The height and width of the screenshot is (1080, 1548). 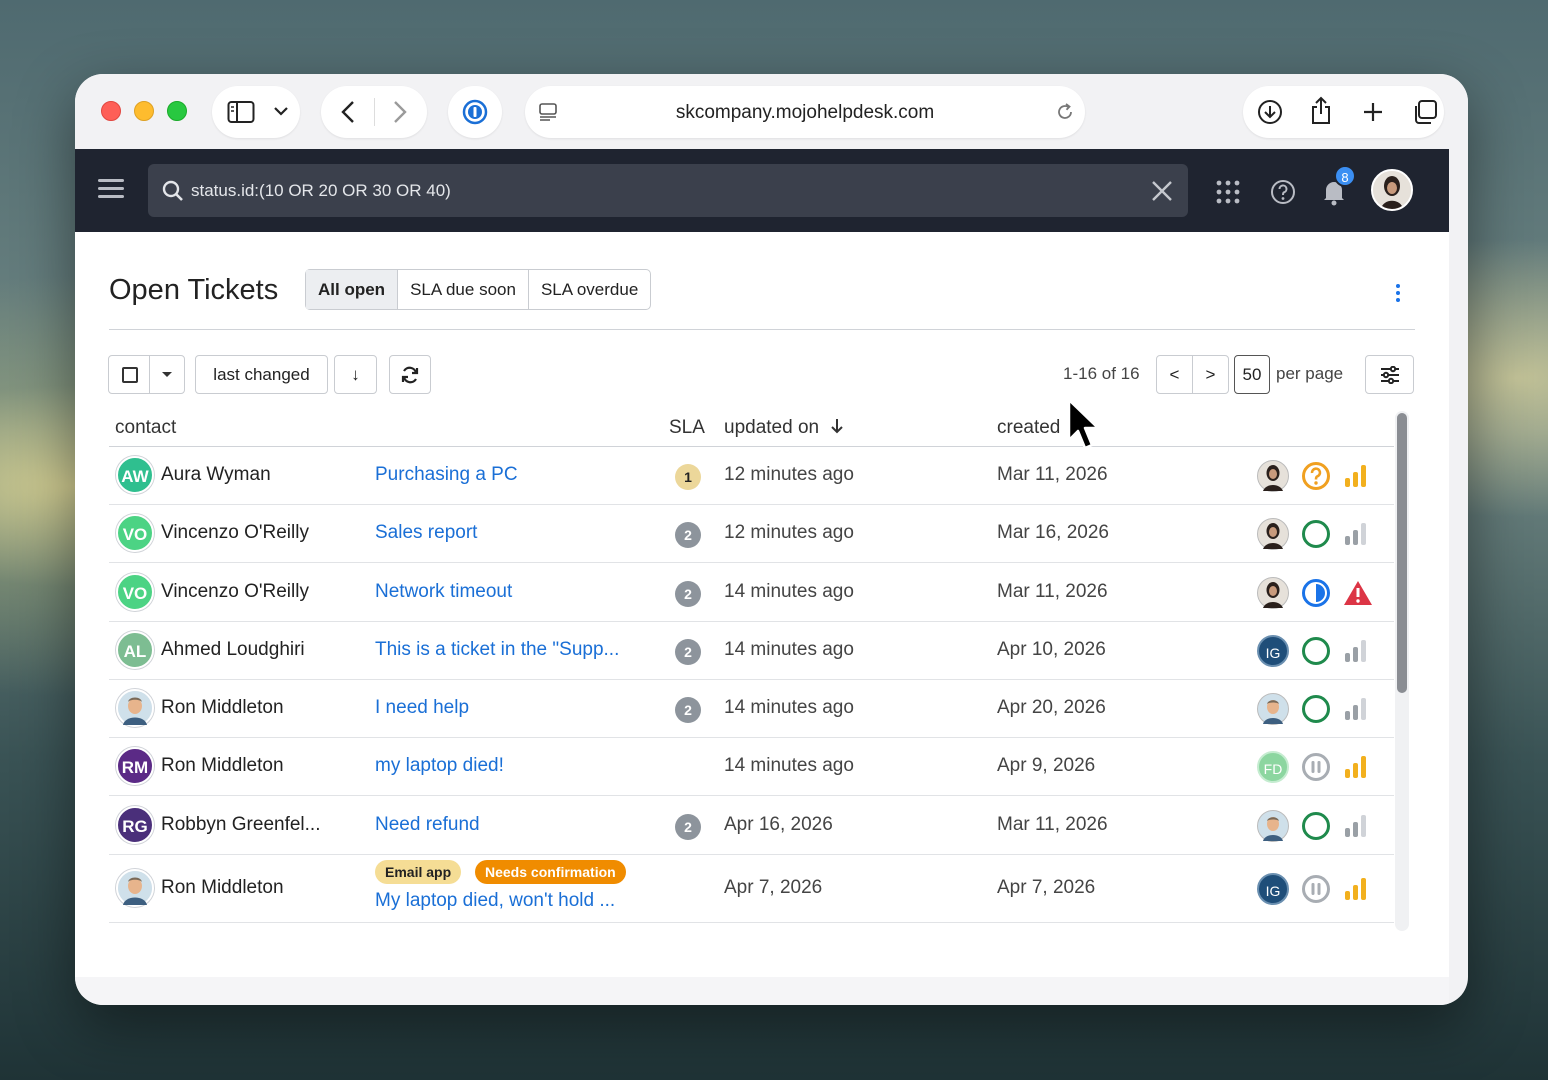 I want to click on scrollbar-thumb, so click(x=1402, y=553).